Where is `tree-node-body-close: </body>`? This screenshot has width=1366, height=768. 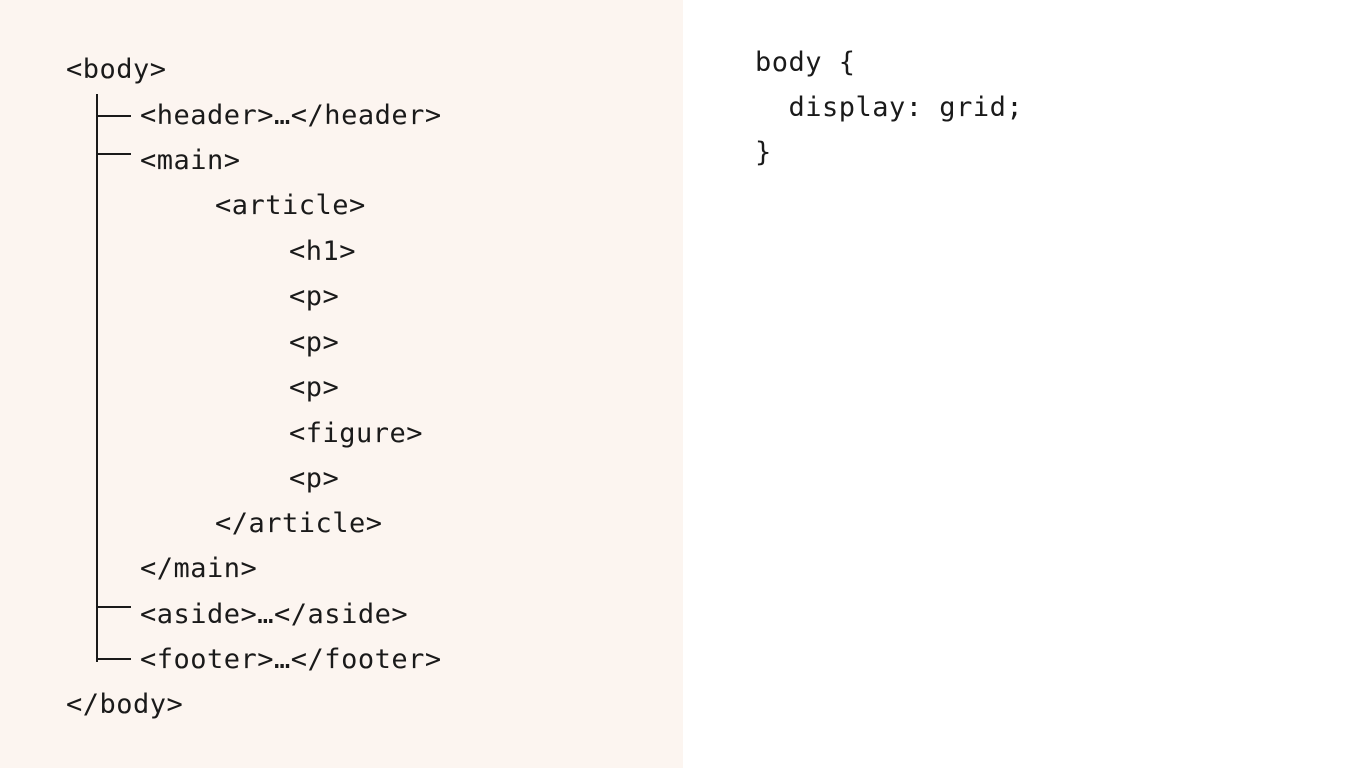
tree-node-body-close: </body> is located at coordinates (125, 704).